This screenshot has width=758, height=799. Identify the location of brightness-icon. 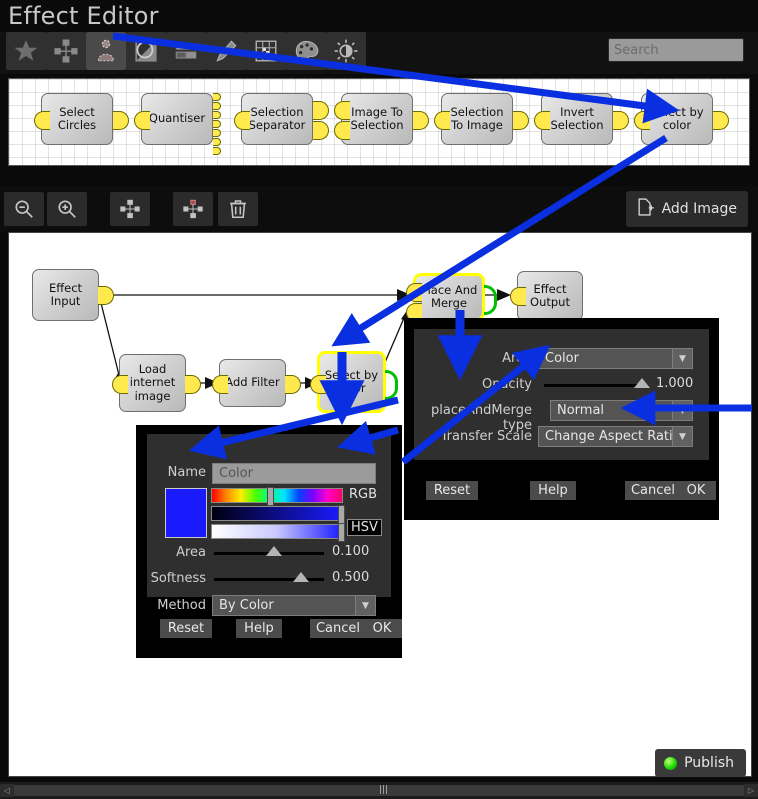
(346, 51).